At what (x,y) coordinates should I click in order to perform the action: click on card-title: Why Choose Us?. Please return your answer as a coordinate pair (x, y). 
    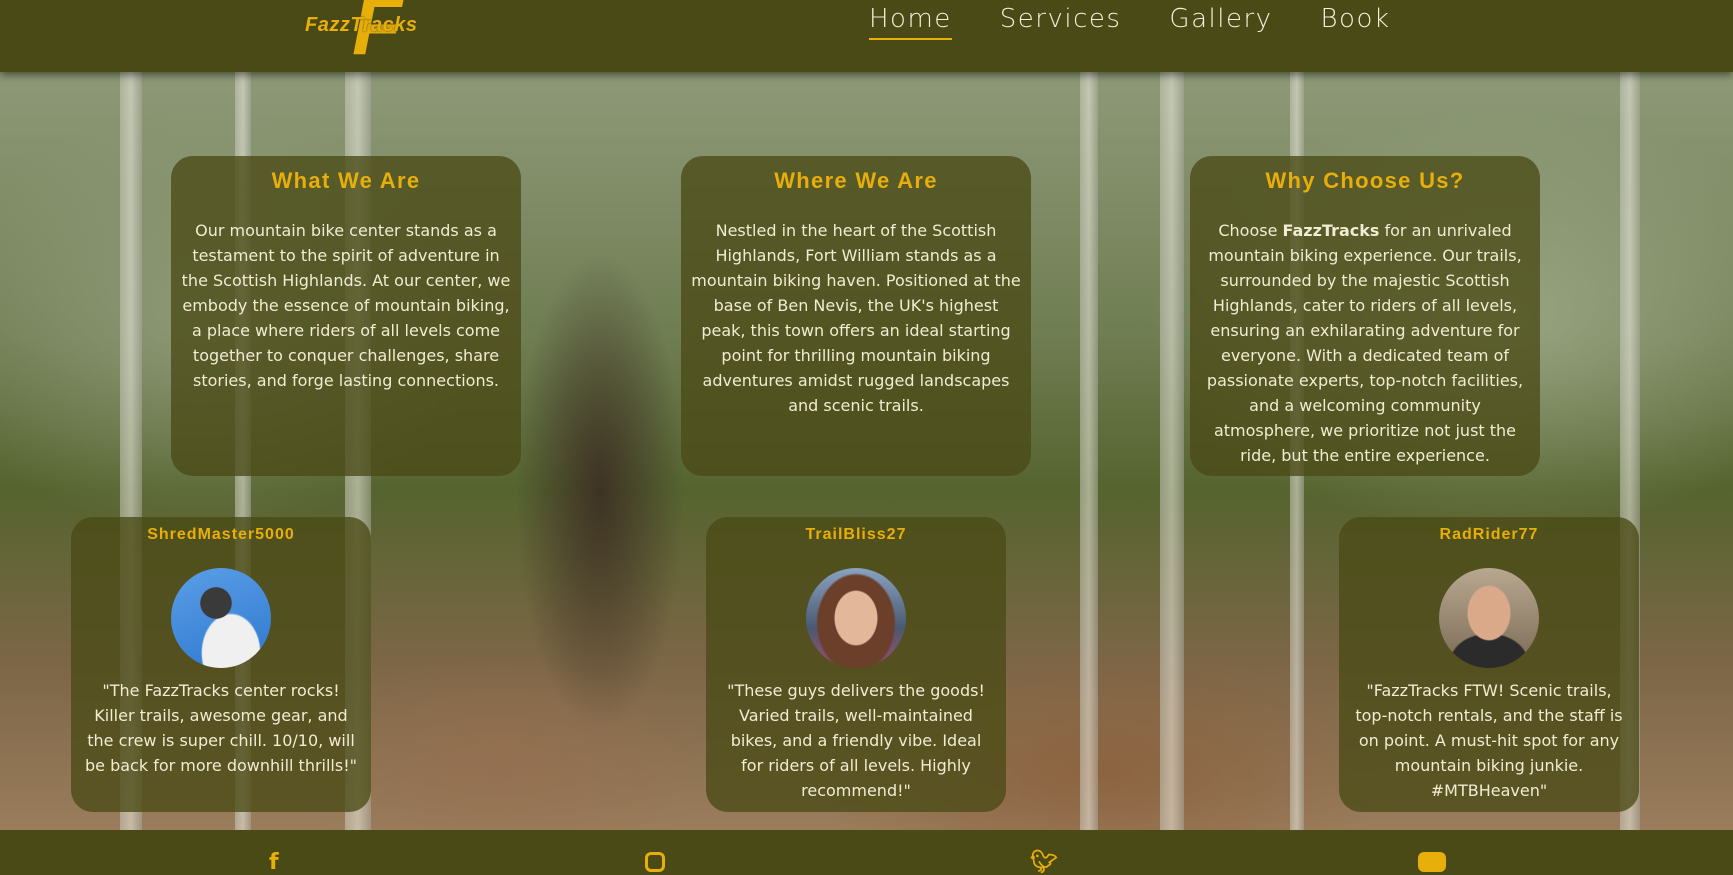
    Looking at the image, I should click on (1365, 180).